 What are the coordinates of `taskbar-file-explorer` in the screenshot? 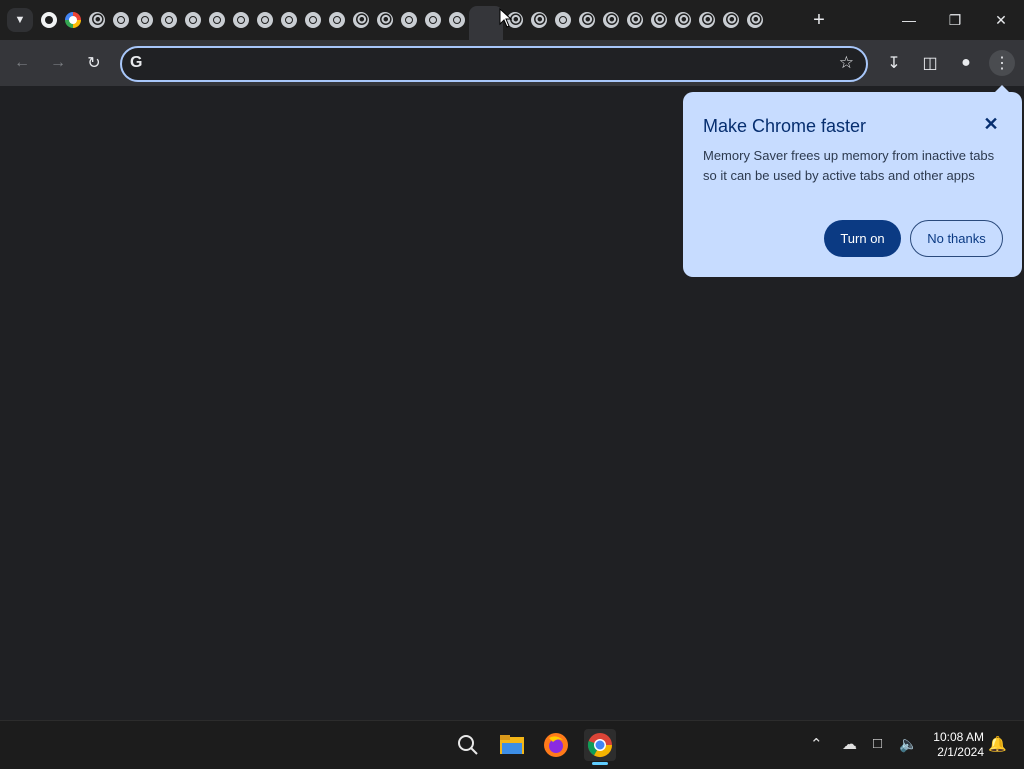 It's located at (512, 745).